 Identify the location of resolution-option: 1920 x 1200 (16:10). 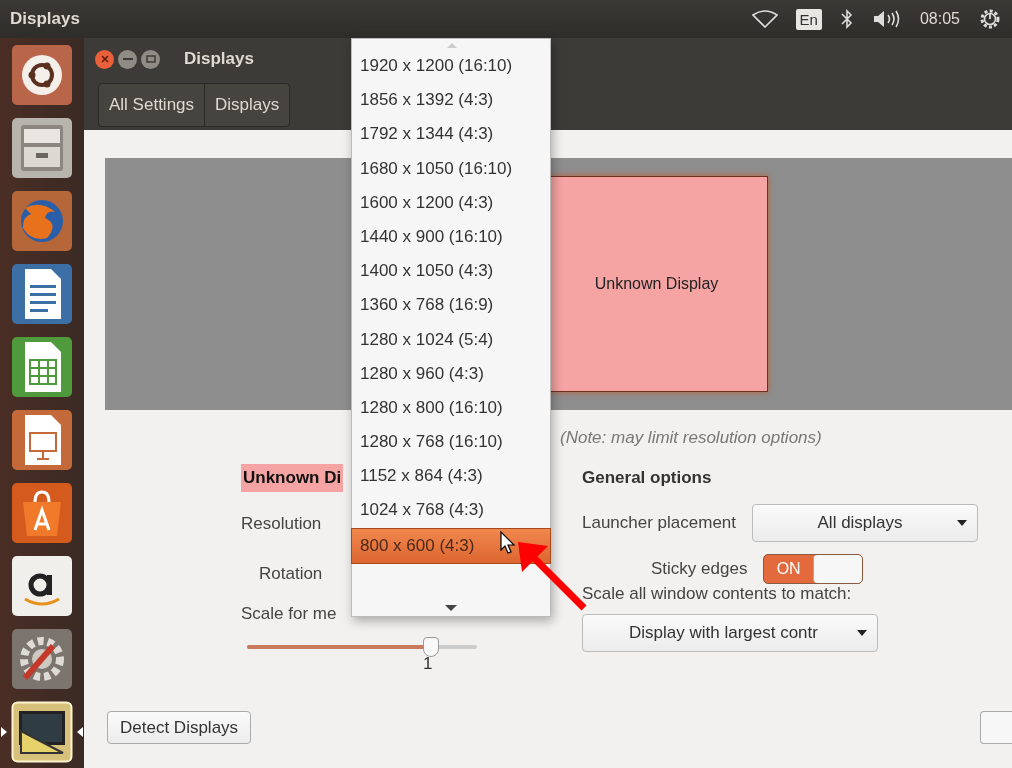
(451, 66).